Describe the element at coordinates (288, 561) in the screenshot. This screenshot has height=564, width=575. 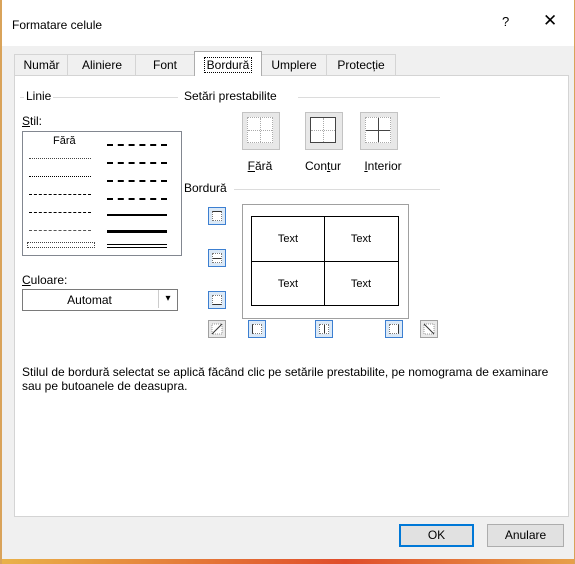
I see `window-frame-accent` at that location.